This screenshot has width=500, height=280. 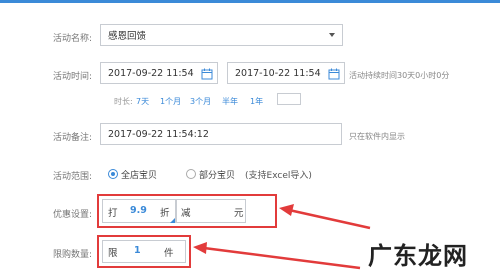 I want to click on quick-1-month: 1个月, so click(x=170, y=101).